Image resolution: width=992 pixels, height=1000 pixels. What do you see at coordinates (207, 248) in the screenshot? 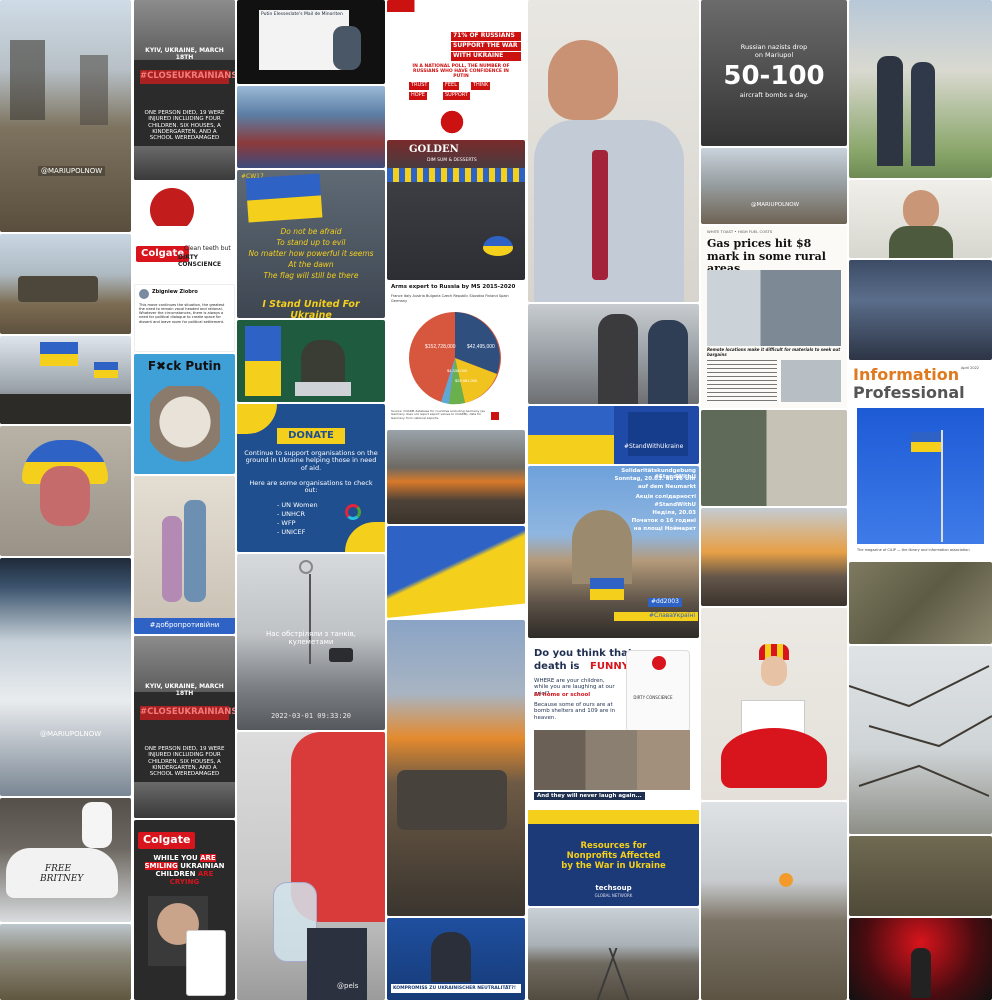
I see `colgate-tagline-1: Clean teeth but` at bounding box center [207, 248].